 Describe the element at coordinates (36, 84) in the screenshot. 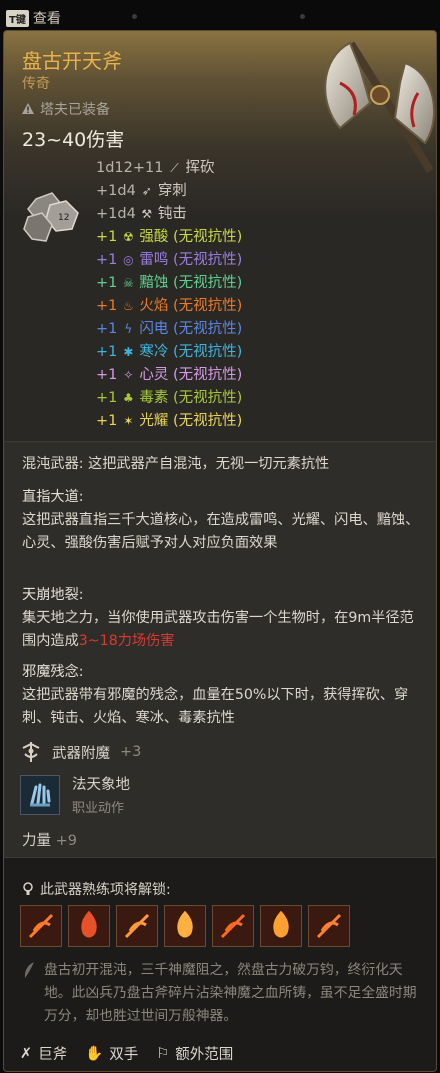

I see `item-rarity: 传奇` at that location.